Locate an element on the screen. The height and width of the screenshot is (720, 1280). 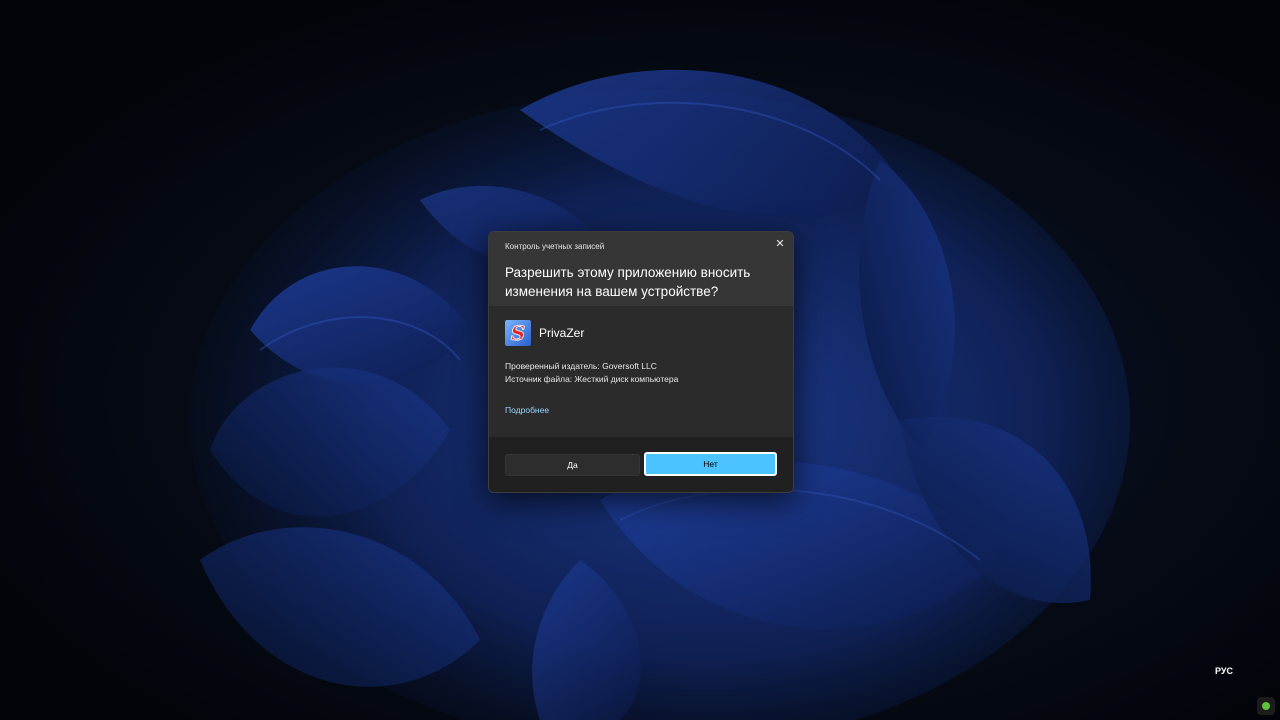
tray-status-icon is located at coordinates (1266, 706).